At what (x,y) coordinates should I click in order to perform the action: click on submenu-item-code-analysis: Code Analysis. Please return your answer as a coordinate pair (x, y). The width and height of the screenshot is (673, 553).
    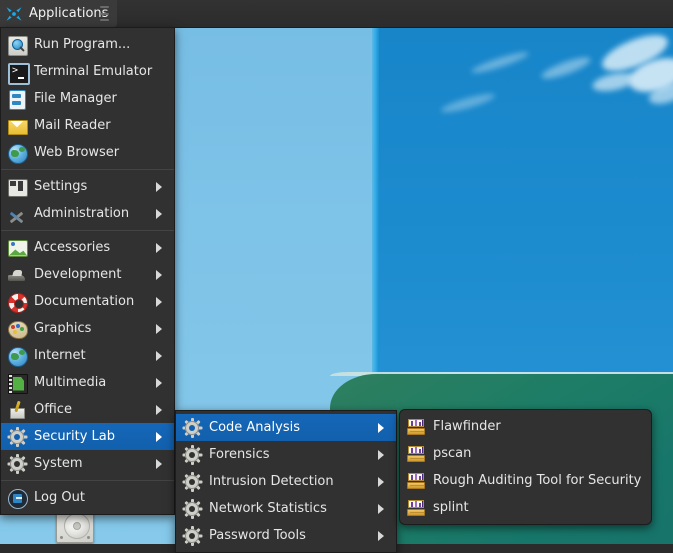
    Looking at the image, I should click on (286, 427).